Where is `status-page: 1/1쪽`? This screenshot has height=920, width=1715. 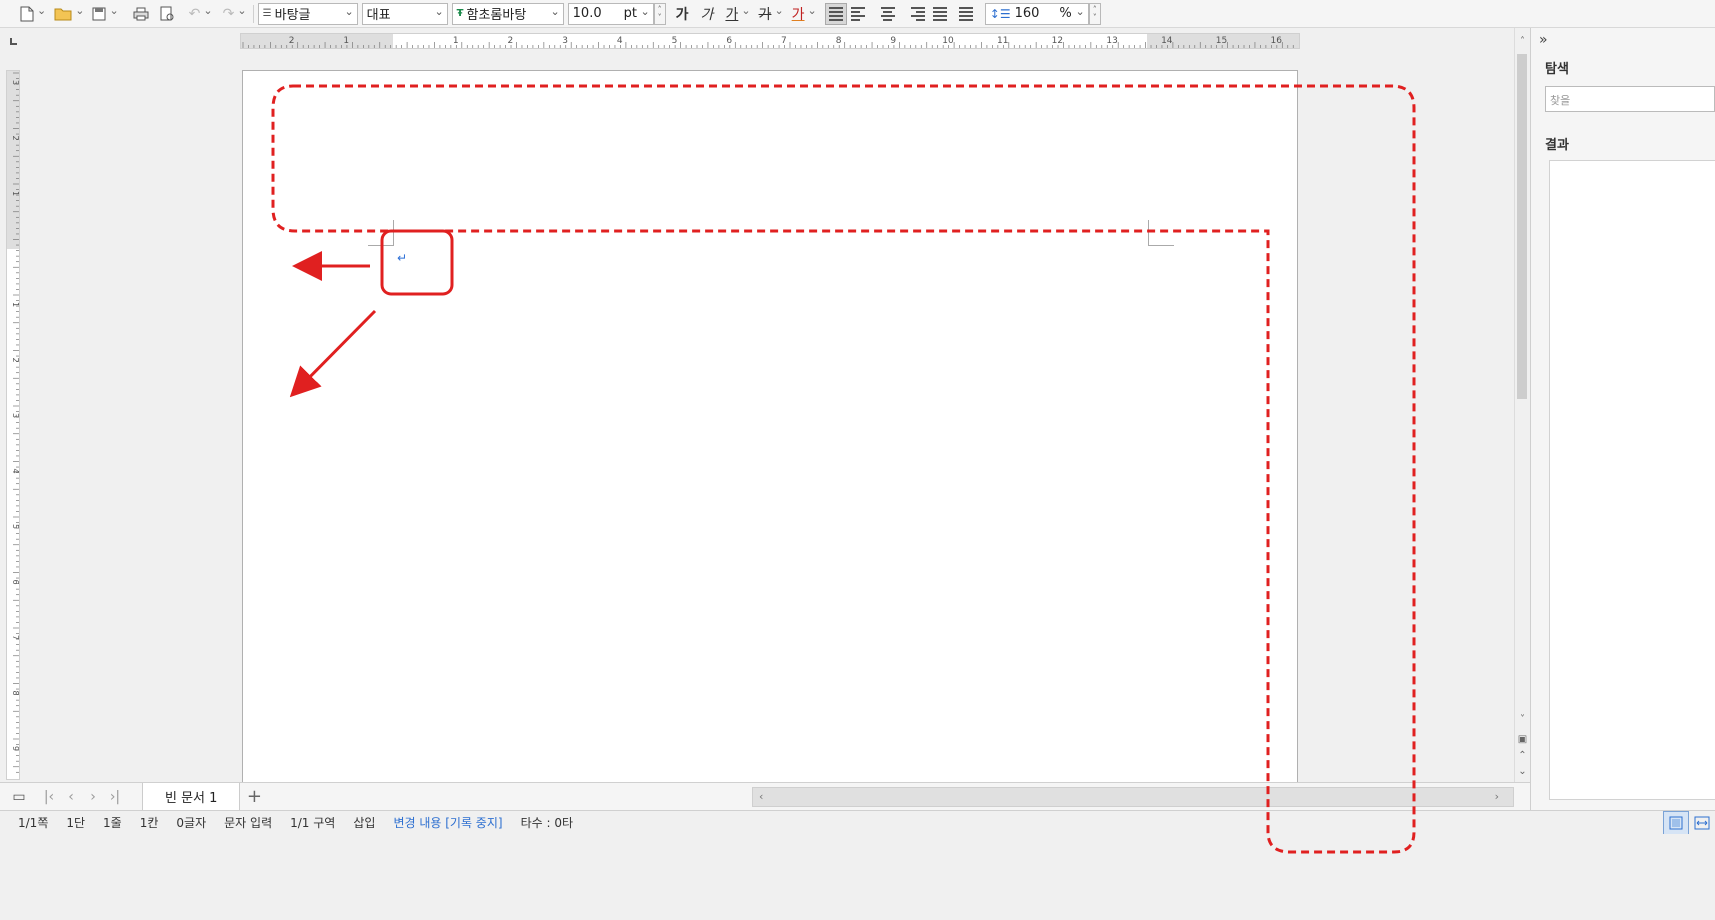 status-page: 1/1쪽 is located at coordinates (33, 822).